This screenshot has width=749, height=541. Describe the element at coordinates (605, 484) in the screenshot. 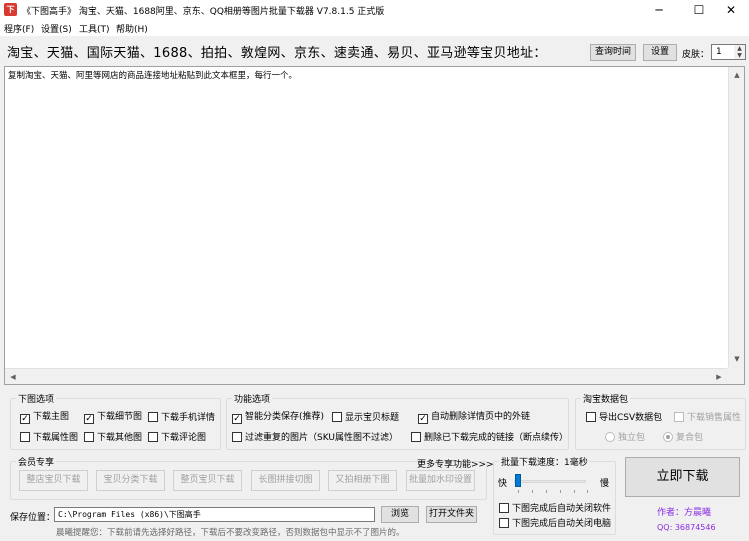

I see `slow-label: 慢` at that location.